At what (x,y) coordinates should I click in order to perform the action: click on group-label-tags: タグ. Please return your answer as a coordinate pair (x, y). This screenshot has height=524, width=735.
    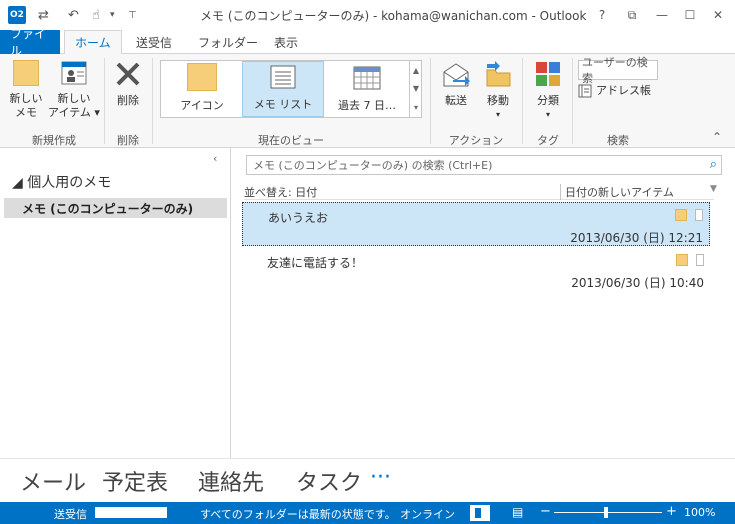
    Looking at the image, I should click on (548, 140).